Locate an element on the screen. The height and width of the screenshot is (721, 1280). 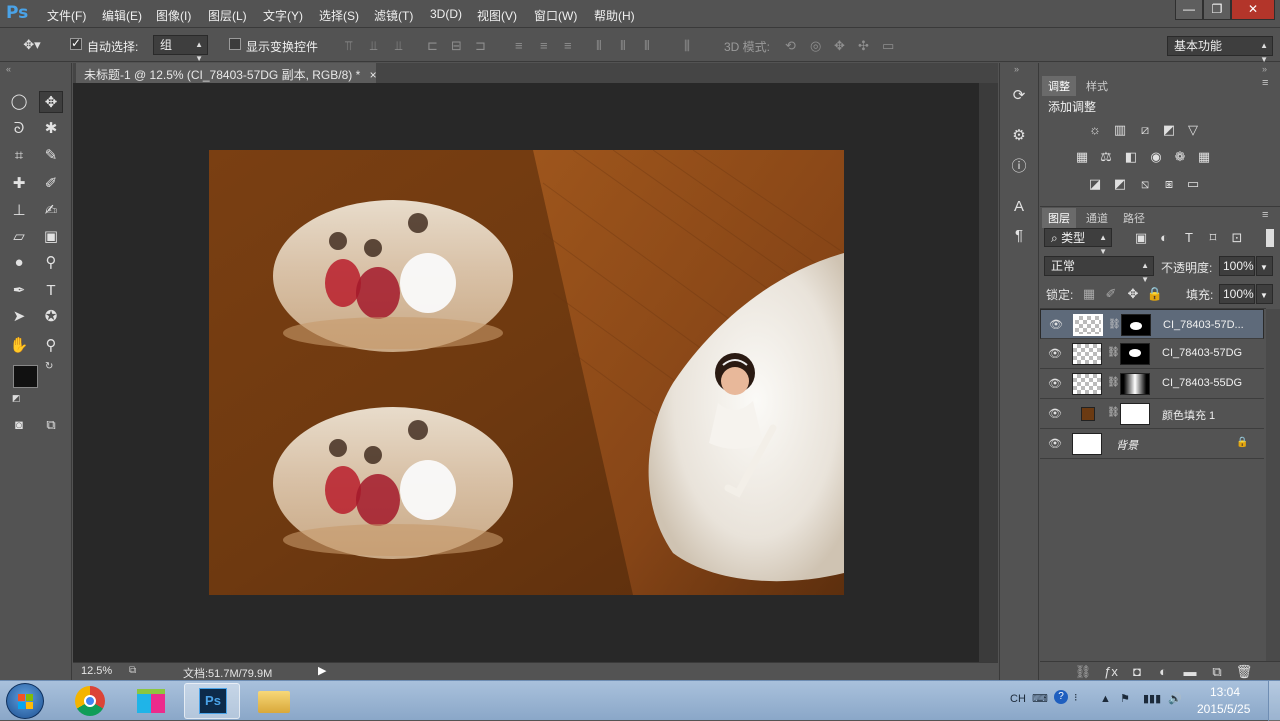
filter-toggle-switch is located at coordinates (1270, 238).